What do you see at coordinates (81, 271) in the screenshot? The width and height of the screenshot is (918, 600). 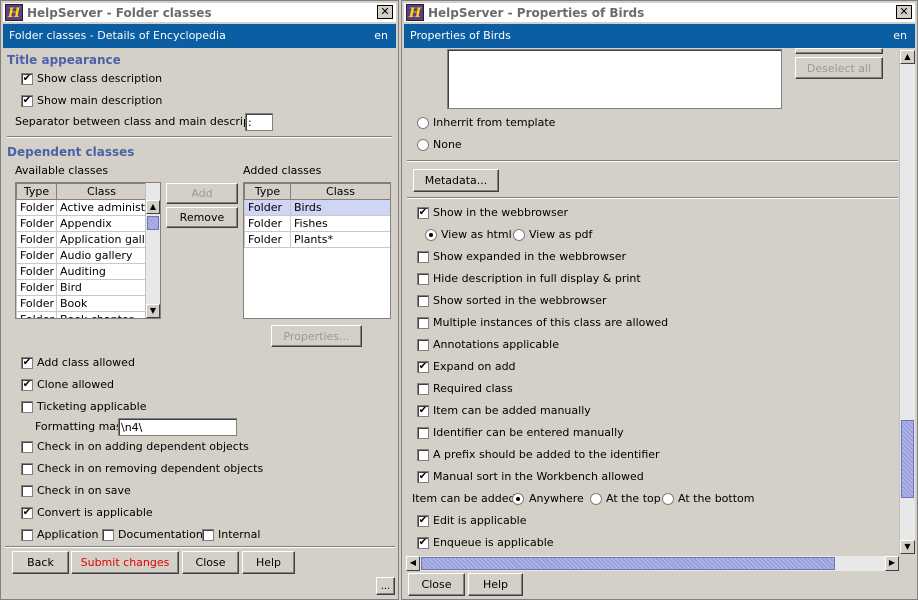 I see `table-row: Folder Auditing` at bounding box center [81, 271].